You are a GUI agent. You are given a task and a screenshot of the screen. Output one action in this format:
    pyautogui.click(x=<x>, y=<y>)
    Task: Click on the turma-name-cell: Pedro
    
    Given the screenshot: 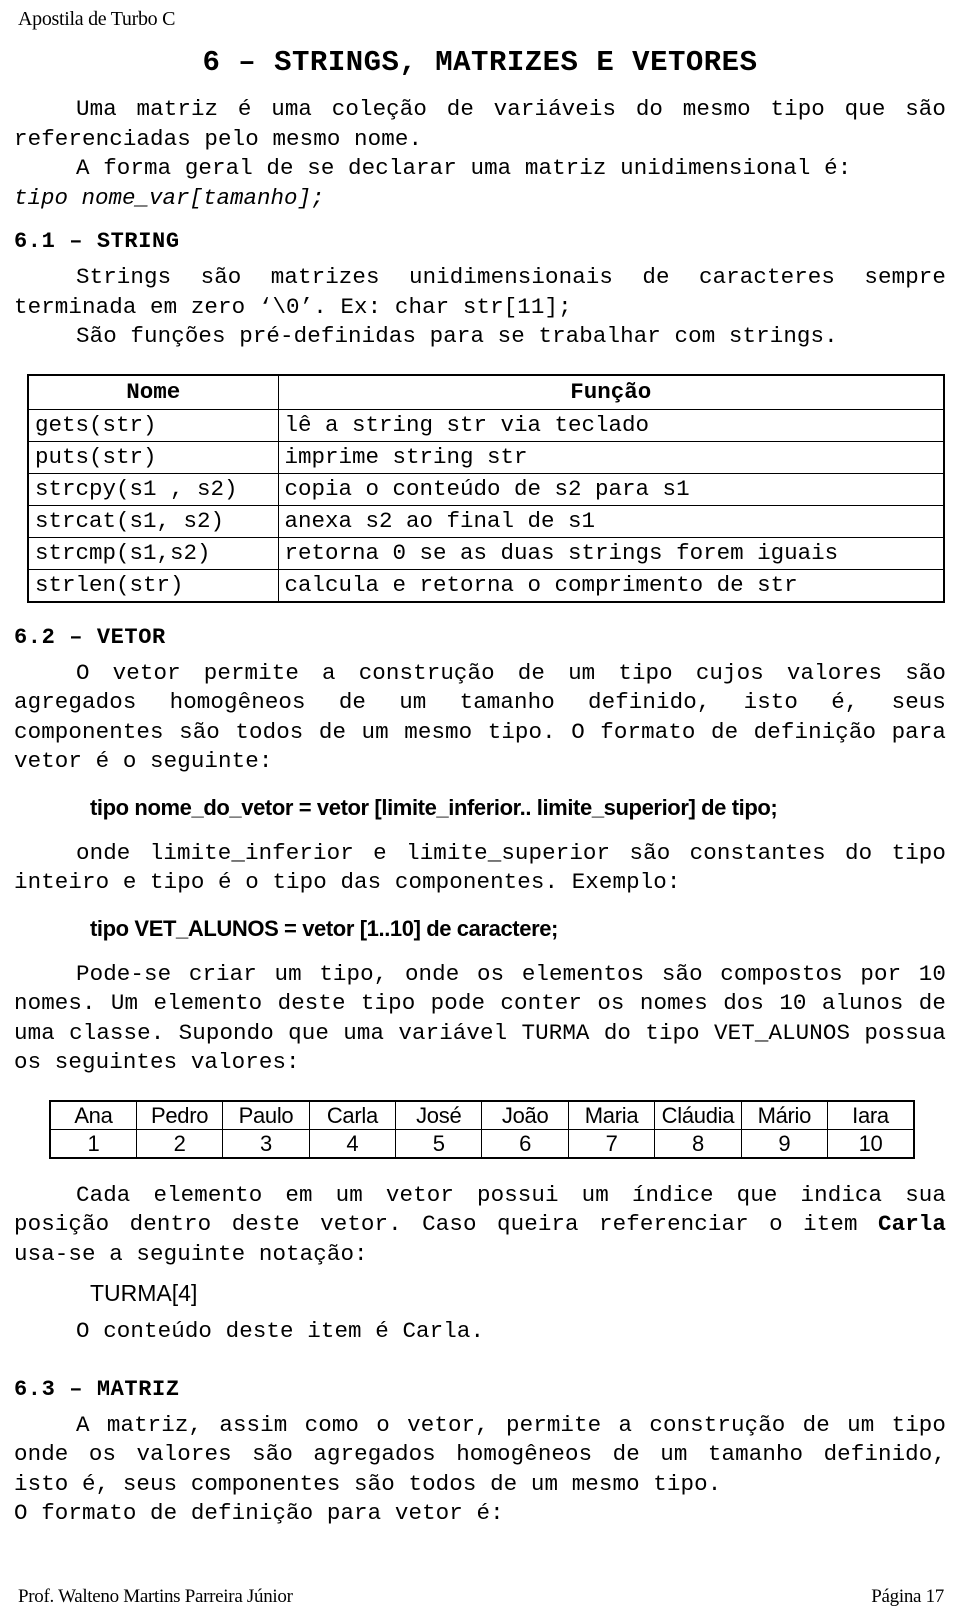 What is the action you would take?
    pyautogui.click(x=179, y=1115)
    